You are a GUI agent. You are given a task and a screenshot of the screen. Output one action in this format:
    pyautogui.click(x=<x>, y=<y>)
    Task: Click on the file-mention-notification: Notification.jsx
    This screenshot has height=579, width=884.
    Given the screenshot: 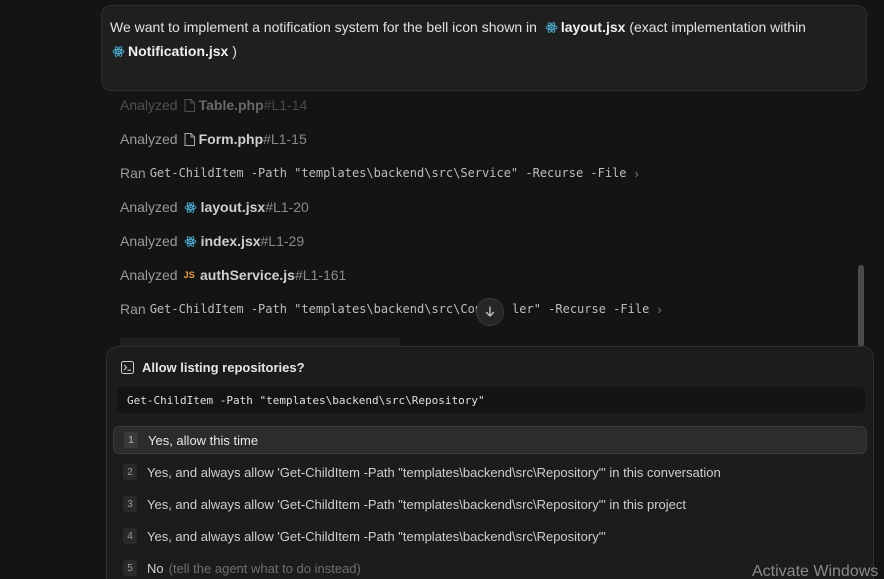 What is the action you would take?
    pyautogui.click(x=178, y=51)
    